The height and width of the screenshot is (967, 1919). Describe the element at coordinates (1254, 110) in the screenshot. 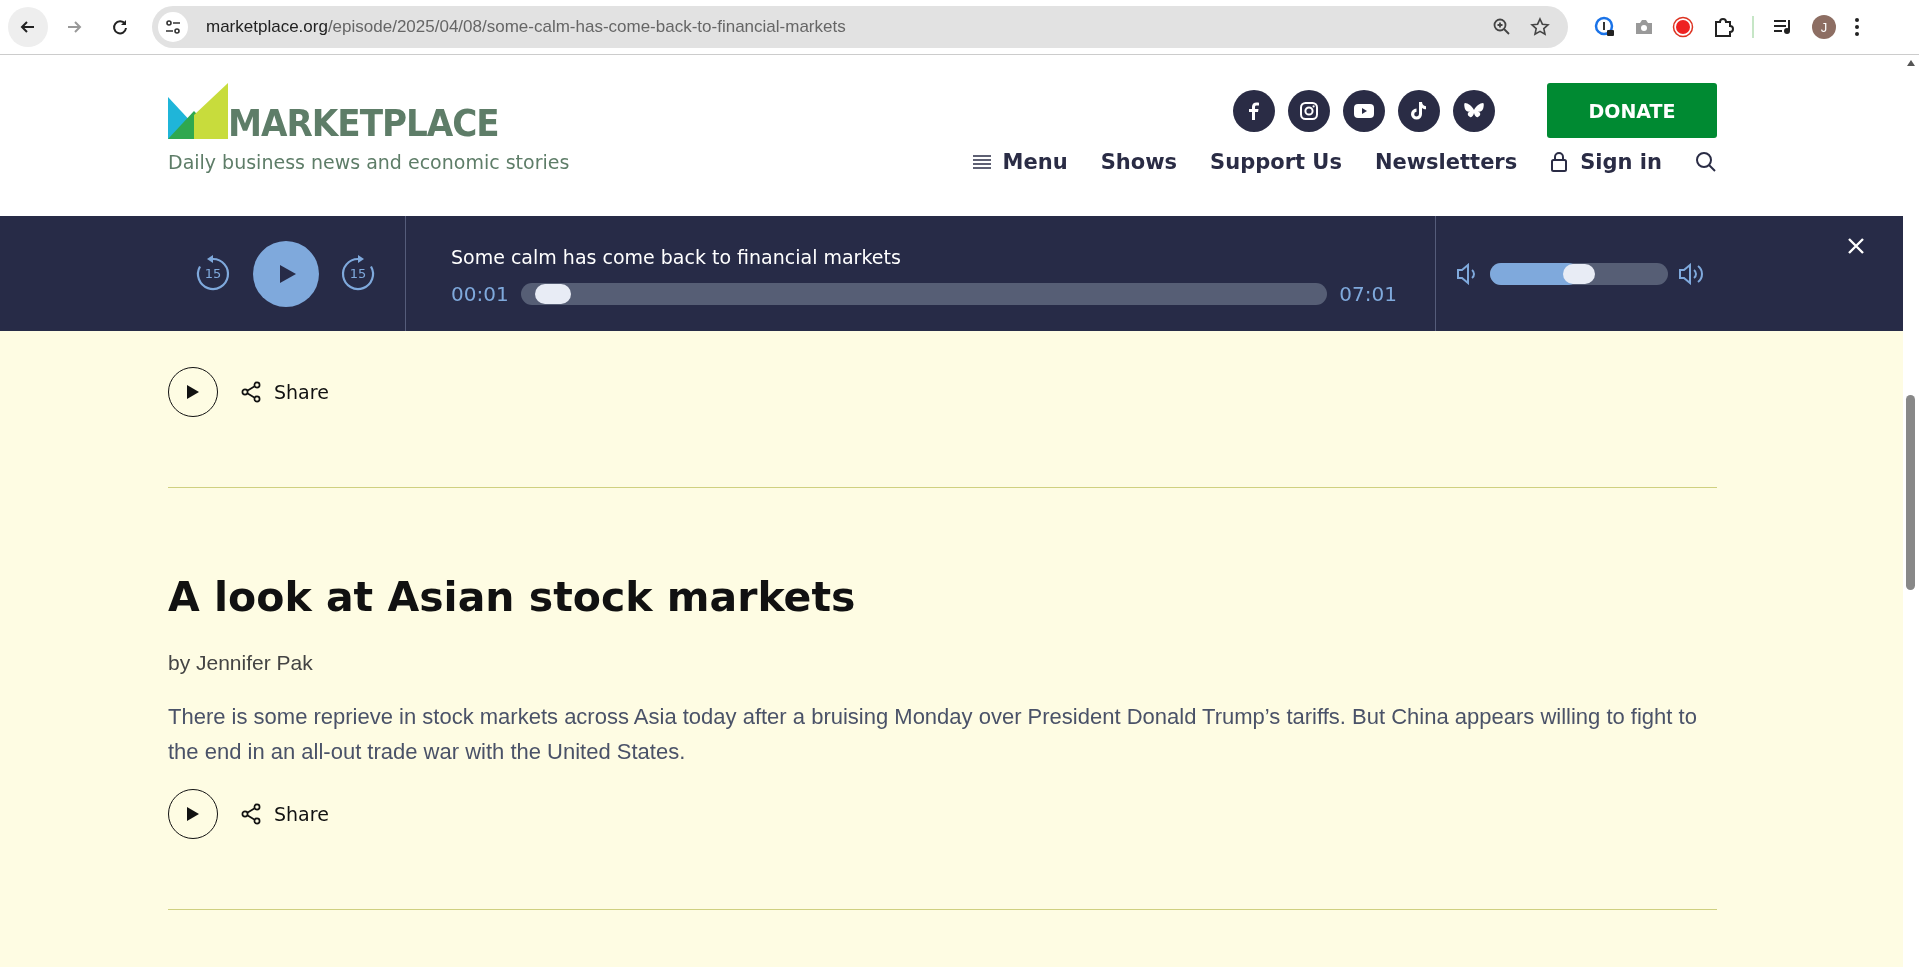

I see `facebook-icon` at that location.